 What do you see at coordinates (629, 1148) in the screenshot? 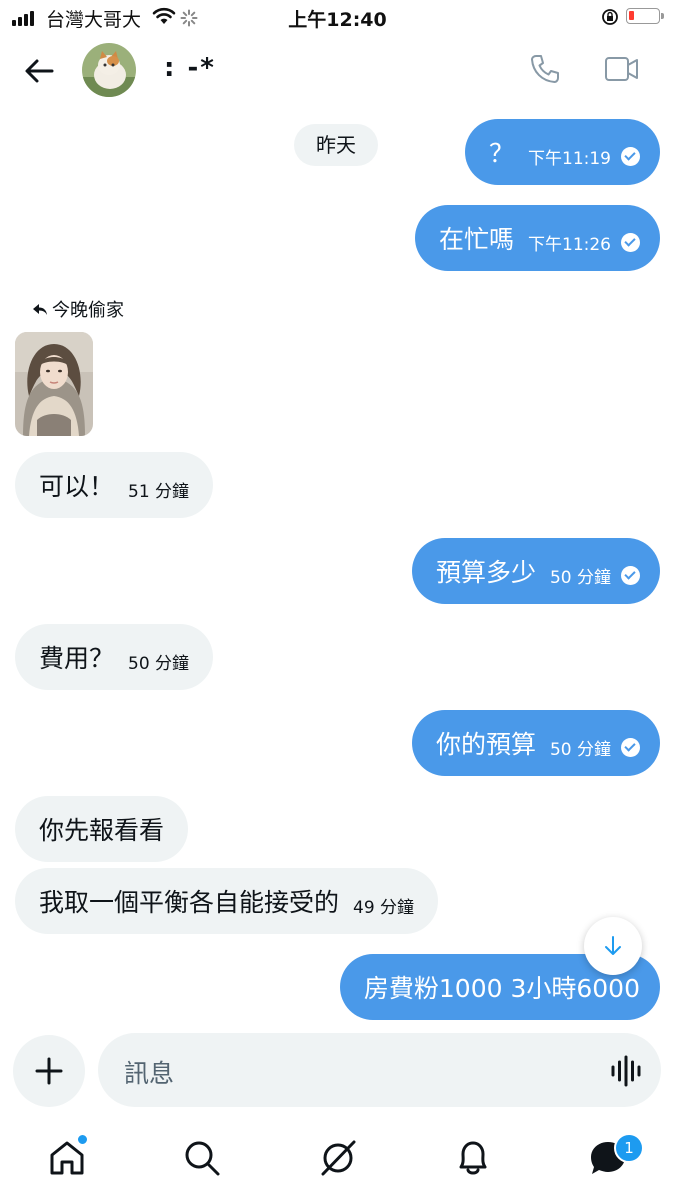
I see `messages-badge: 1` at bounding box center [629, 1148].